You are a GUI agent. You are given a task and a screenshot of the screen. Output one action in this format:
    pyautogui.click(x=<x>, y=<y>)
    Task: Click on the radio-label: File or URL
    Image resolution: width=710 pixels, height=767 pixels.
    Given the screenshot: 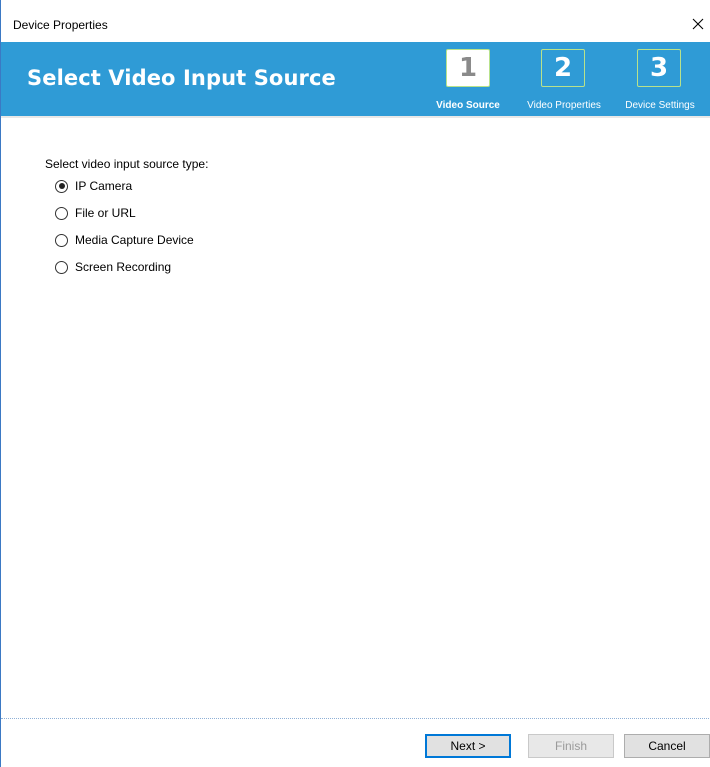 What is the action you would take?
    pyautogui.click(x=105, y=213)
    